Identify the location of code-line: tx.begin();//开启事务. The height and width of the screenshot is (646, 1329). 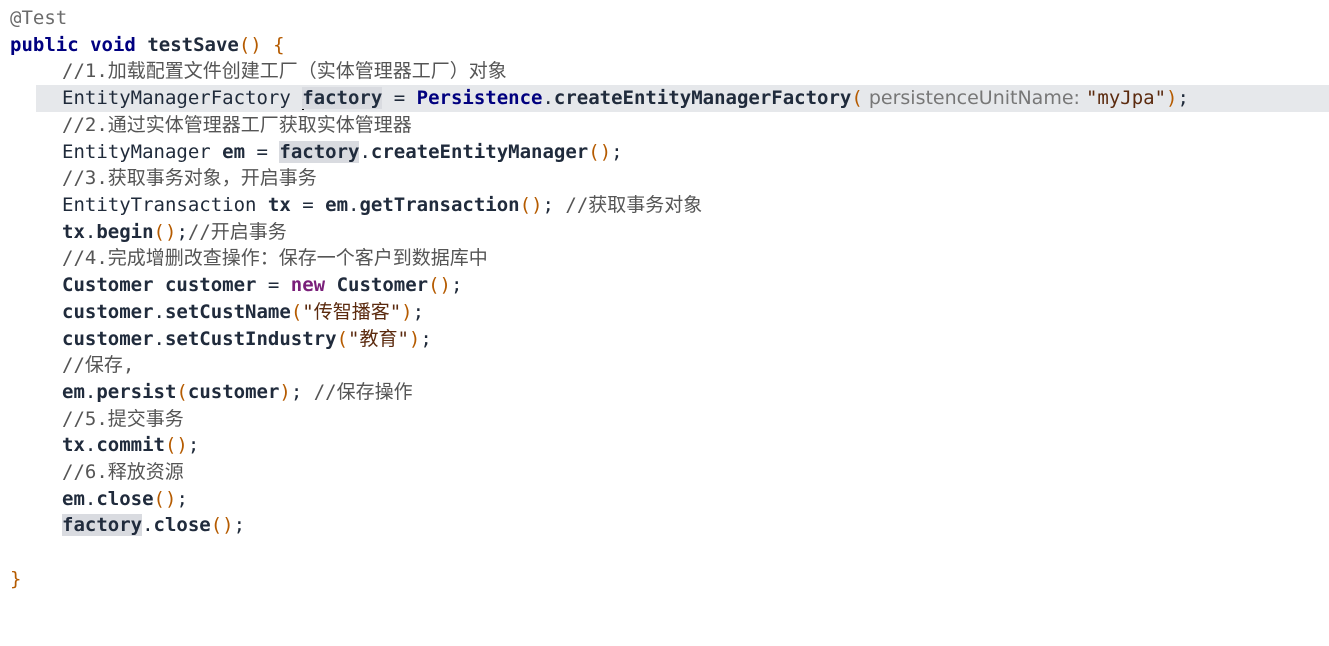
(664, 232).